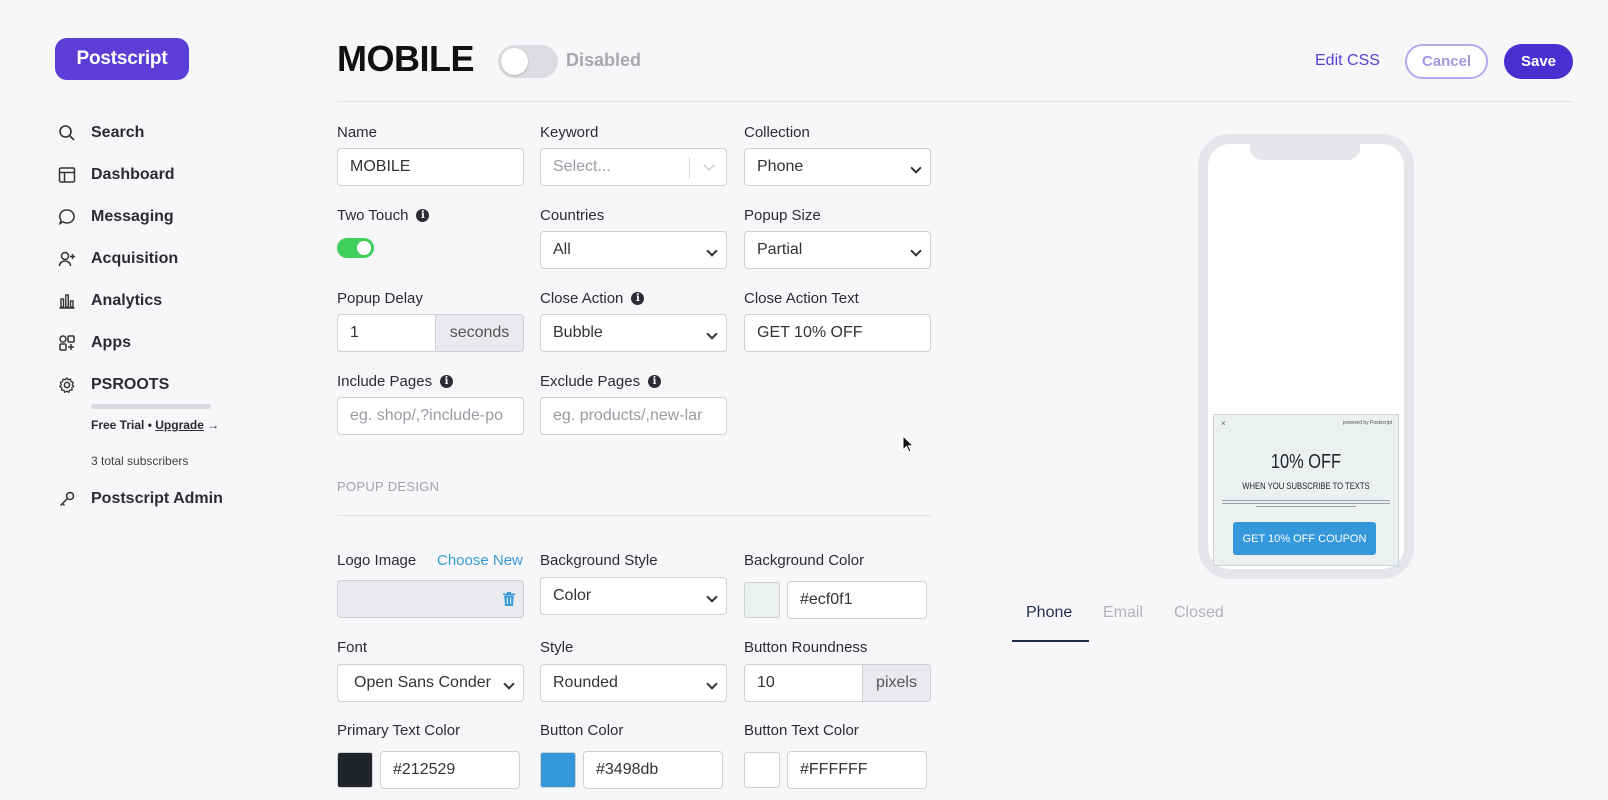  I want to click on active-tab-indicator, so click(1050, 641).